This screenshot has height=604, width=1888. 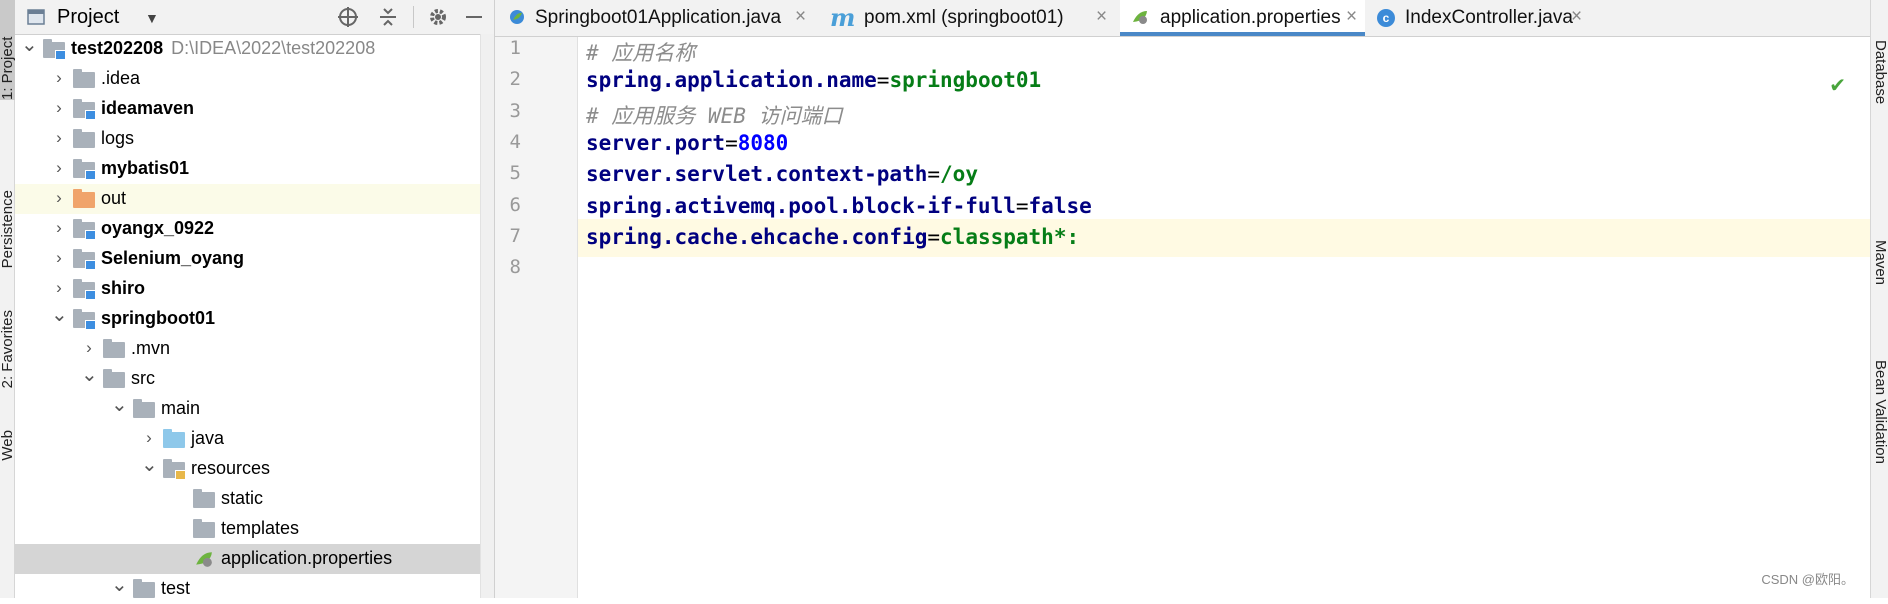 I want to click on collapse-all-icon, so click(x=388, y=17).